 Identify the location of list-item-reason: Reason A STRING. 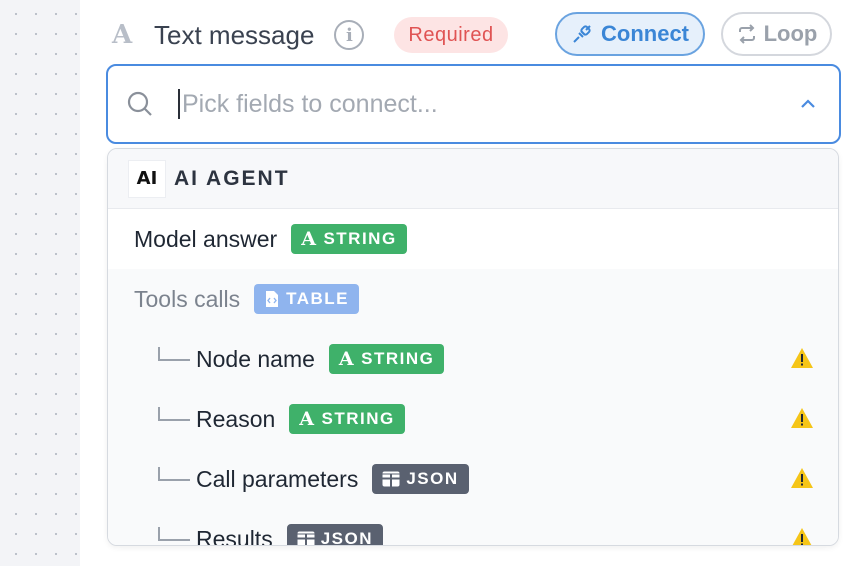
(473, 419).